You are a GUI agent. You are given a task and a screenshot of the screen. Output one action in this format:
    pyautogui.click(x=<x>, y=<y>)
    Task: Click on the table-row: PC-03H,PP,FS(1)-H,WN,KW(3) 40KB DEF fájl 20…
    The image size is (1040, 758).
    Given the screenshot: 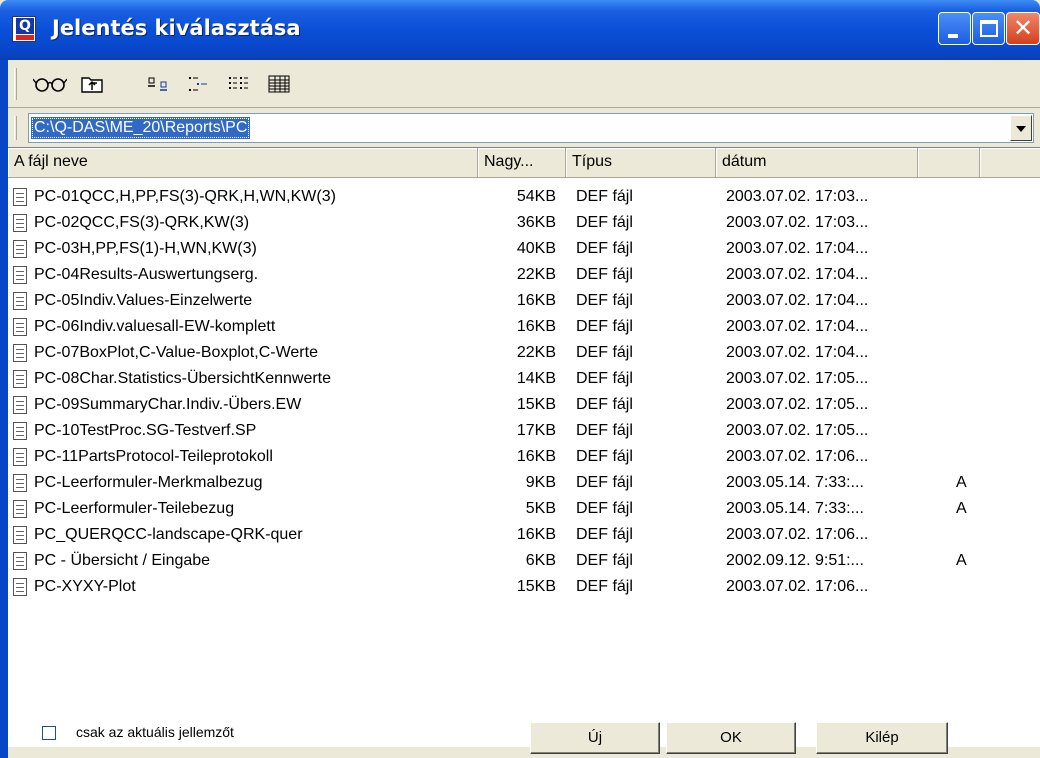 What is the action you would take?
    pyautogui.click(x=524, y=249)
    